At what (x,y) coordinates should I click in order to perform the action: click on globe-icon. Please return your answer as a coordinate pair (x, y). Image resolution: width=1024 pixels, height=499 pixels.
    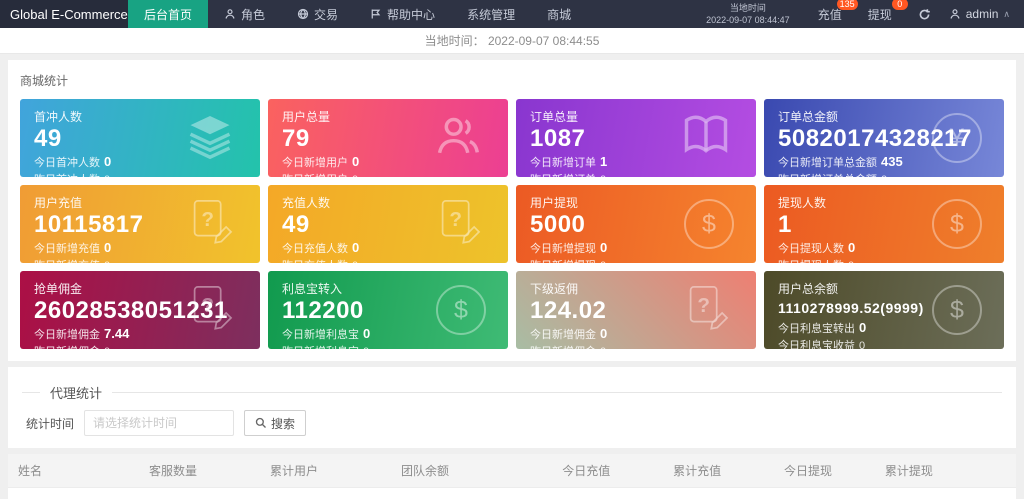
    Looking at the image, I should click on (303, 14).